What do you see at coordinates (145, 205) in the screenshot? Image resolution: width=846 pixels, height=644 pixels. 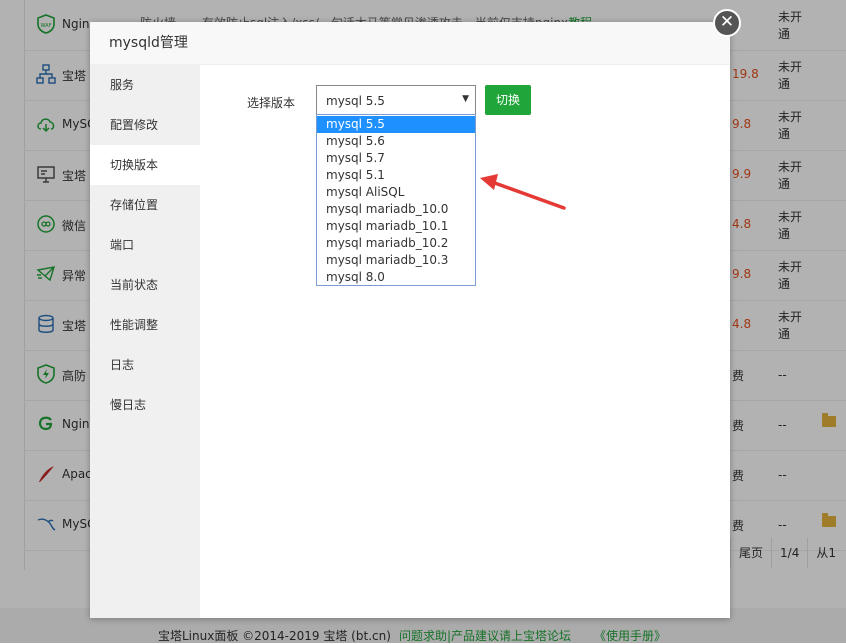 I see `sidebar-item-storage: 存储位置` at bounding box center [145, 205].